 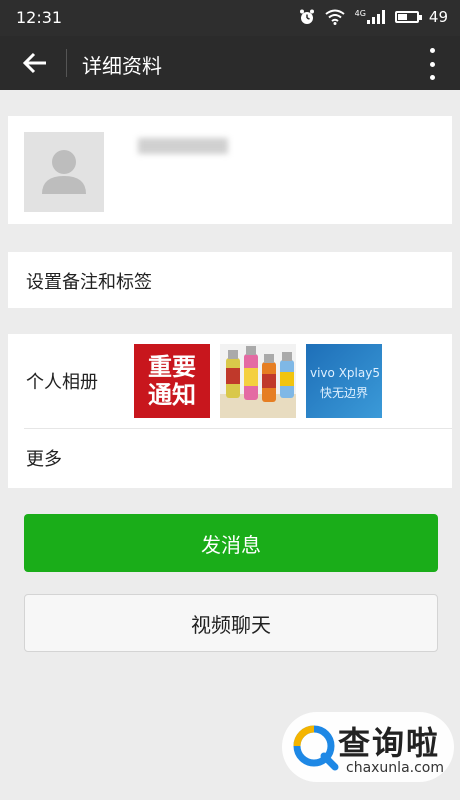 I want to click on watermark-text: 查询啦, so click(x=389, y=743).